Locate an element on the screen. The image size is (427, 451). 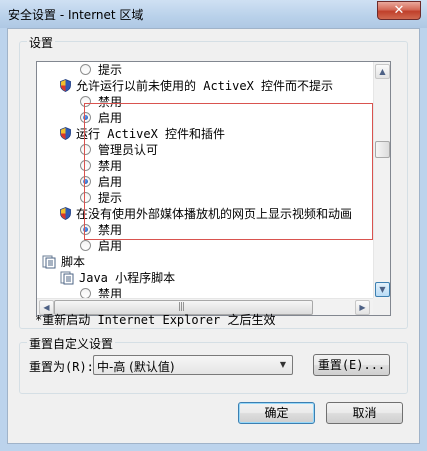
ok-button: 确定 is located at coordinates (276, 413).